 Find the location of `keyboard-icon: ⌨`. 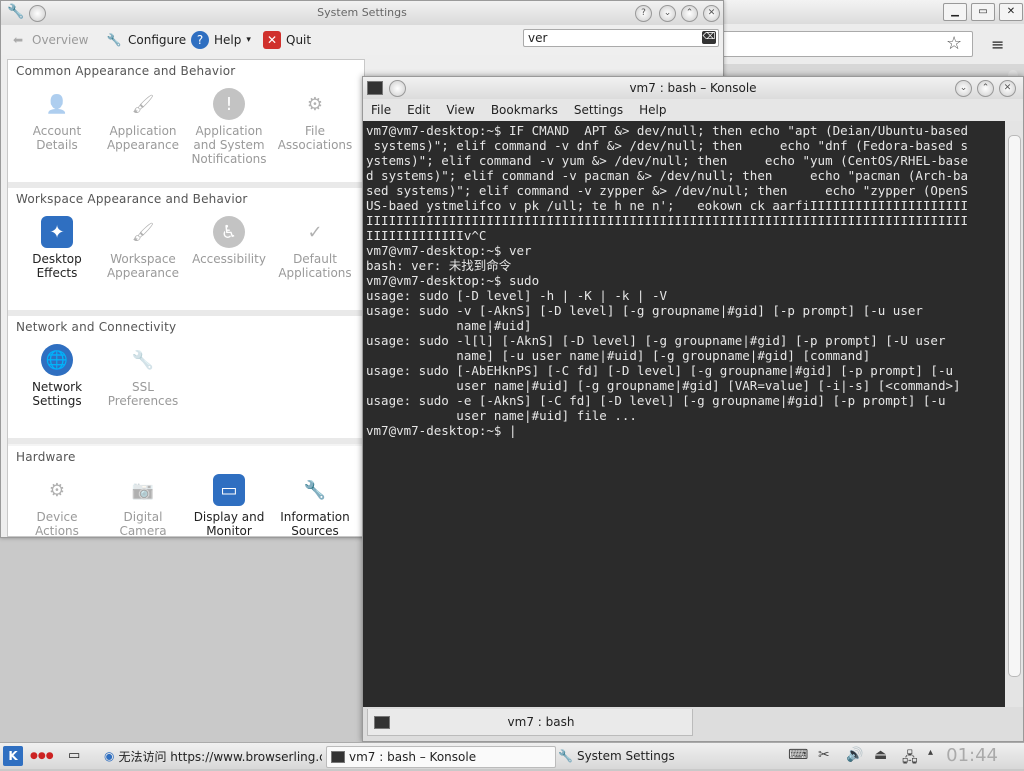

keyboard-icon: ⌨ is located at coordinates (798, 755).